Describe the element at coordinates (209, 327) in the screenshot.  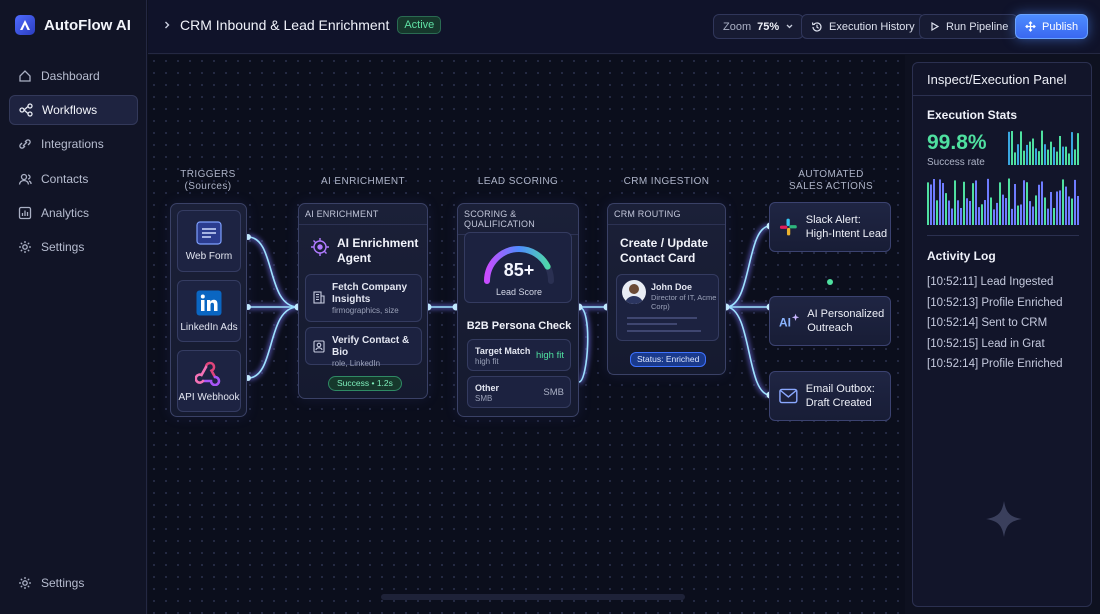
I see `trigger-label: LinkedIn Ads` at that location.